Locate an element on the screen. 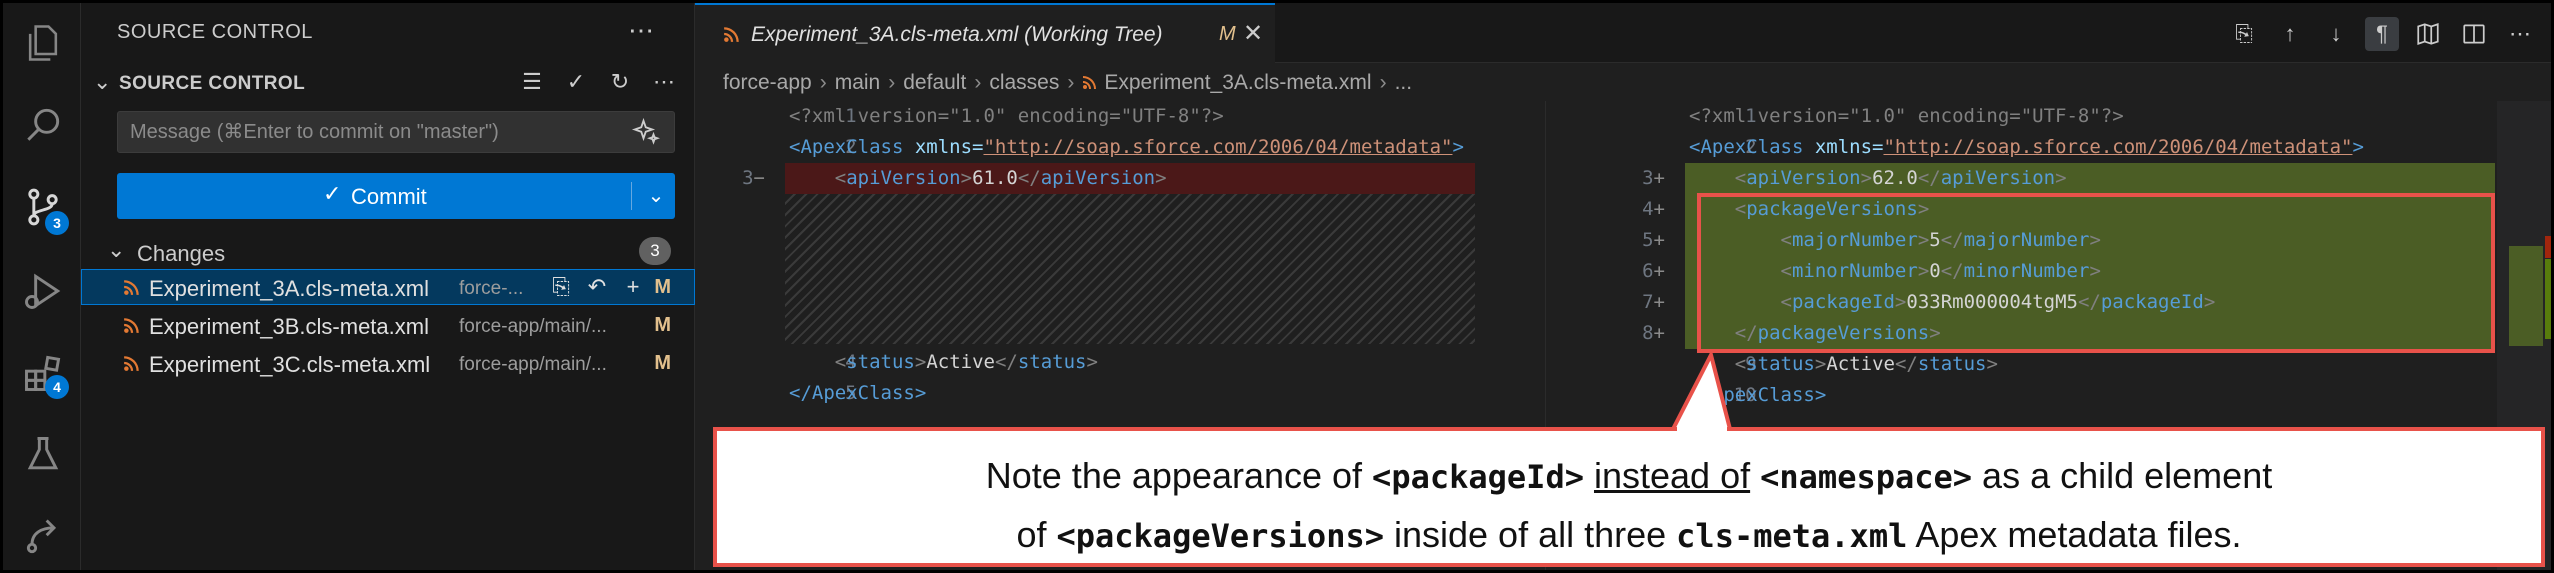  code-line: 5 </ApexClass> is located at coordinates (1120, 393).